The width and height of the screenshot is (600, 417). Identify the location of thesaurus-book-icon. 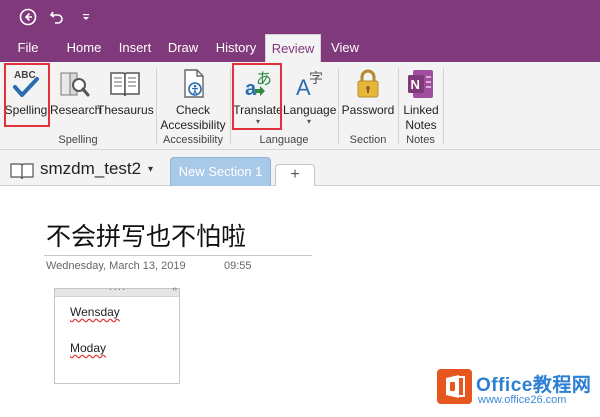
(125, 84).